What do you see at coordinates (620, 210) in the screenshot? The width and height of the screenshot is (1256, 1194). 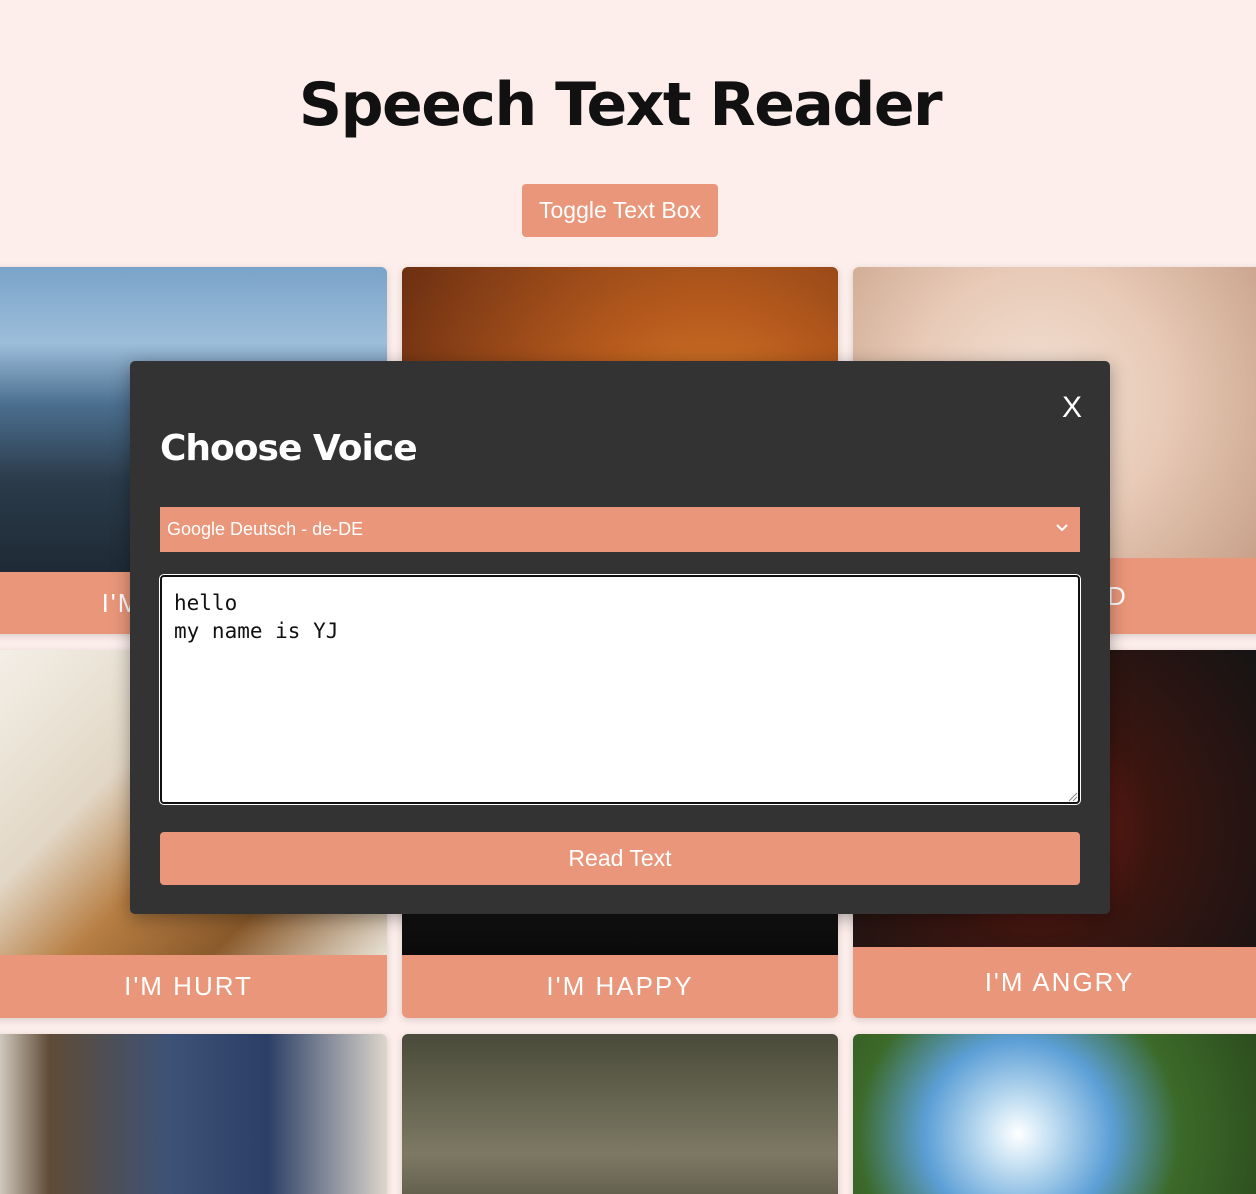 I see `toggle-text-box-button: Toggle Text Box` at bounding box center [620, 210].